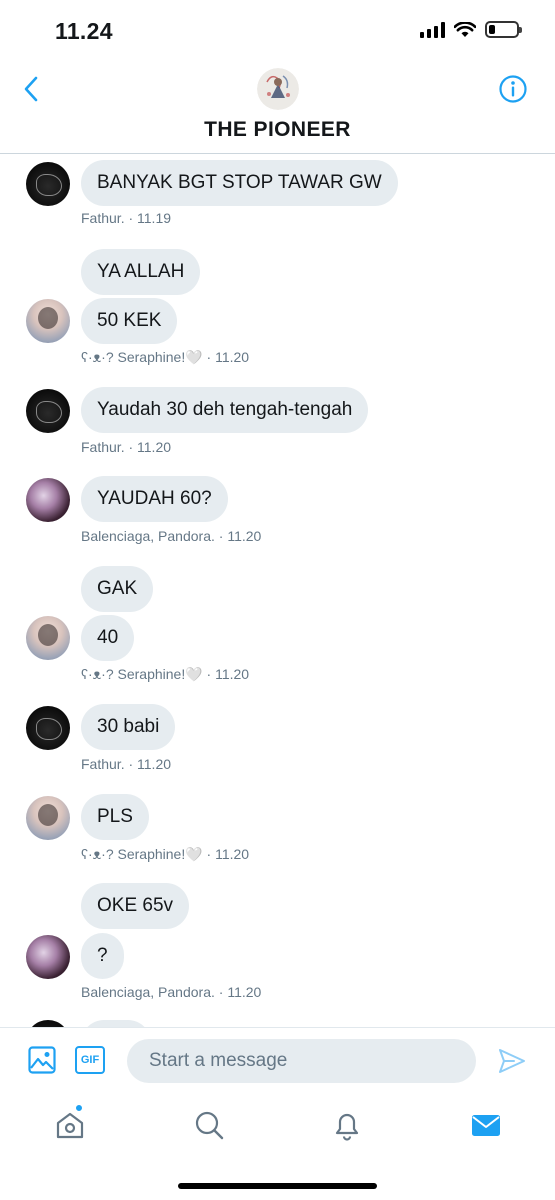 This screenshot has width=555, height=1200. I want to click on message-bubble: Yaudah 30 deh tengah-tengah, so click(225, 410).